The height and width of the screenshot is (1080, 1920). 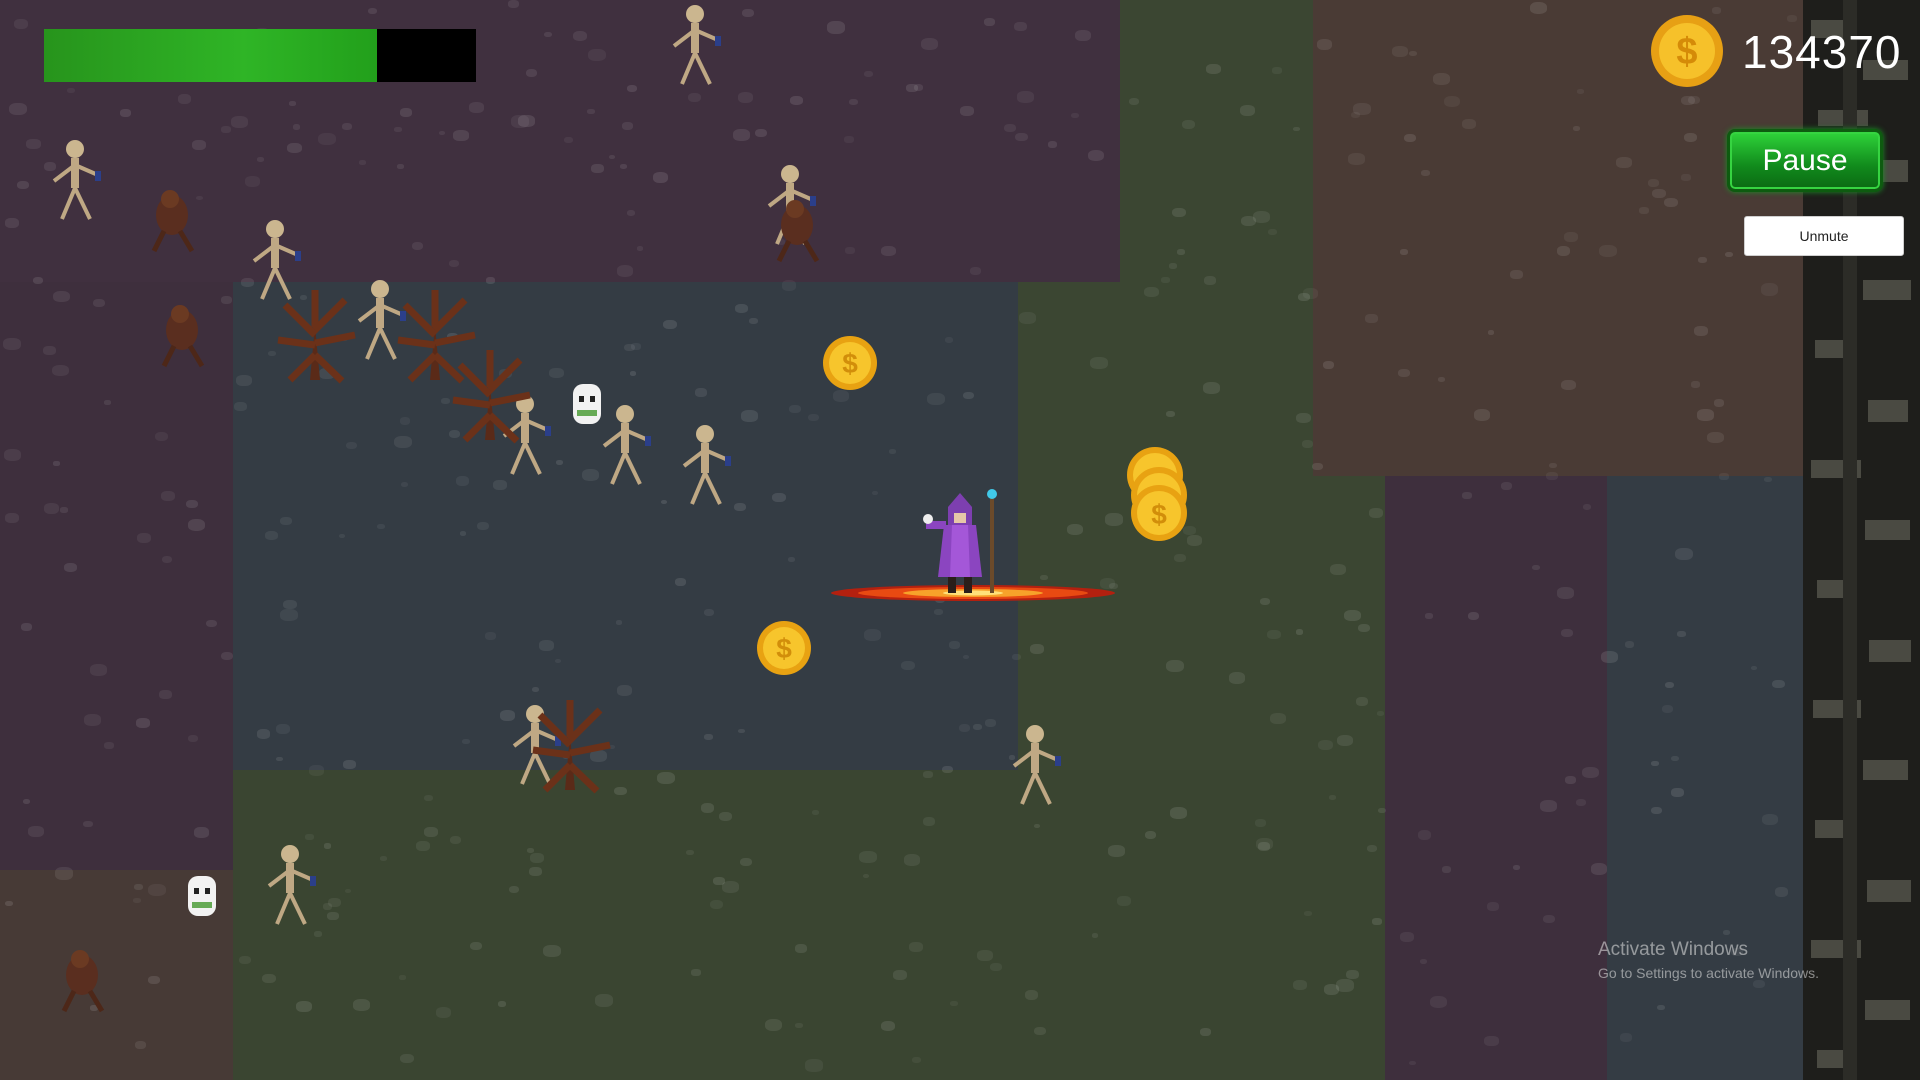 What do you see at coordinates (316, 337) in the screenshot?
I see `treant-enemy` at bounding box center [316, 337].